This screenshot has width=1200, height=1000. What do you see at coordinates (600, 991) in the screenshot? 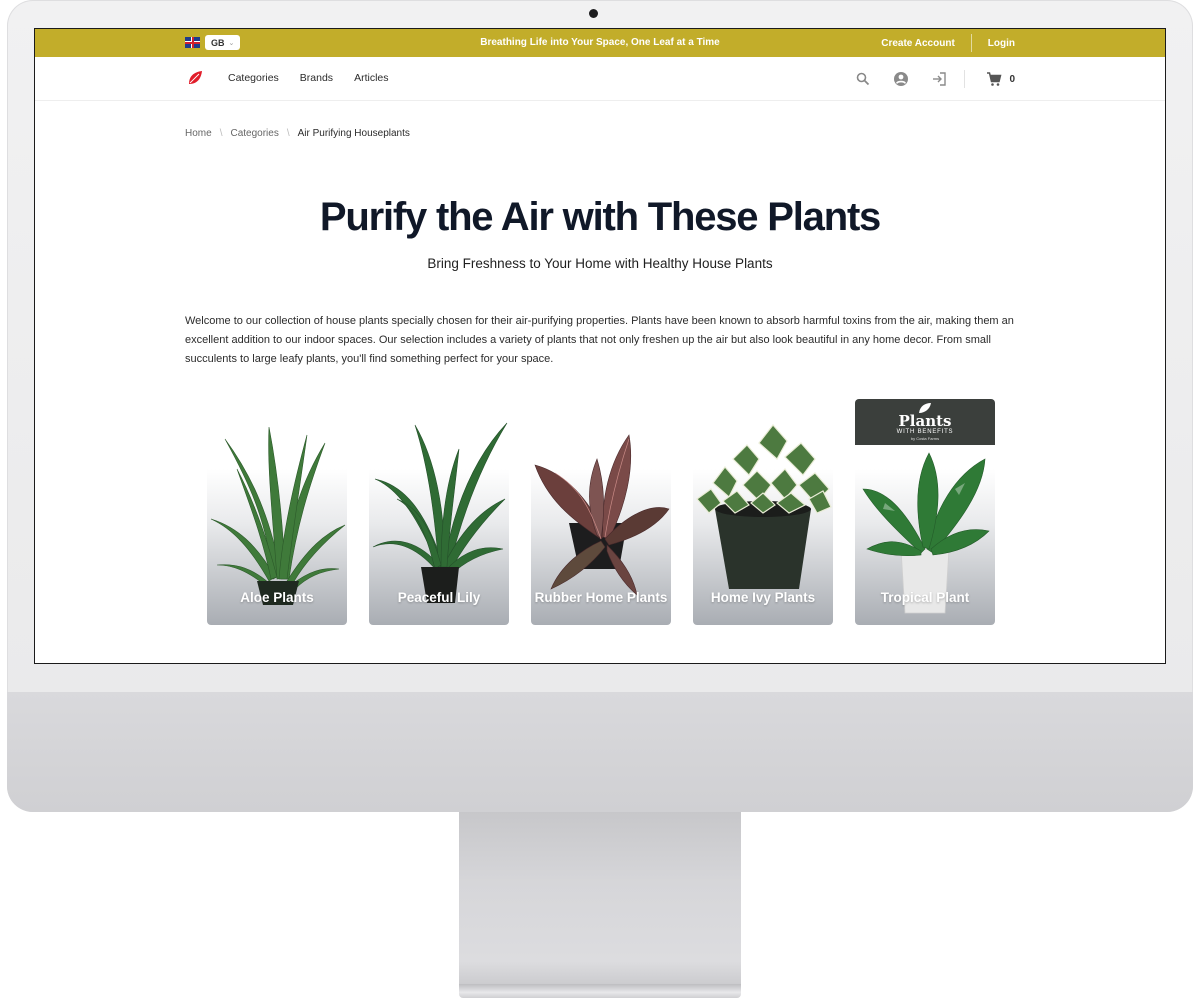
I see `monitor-stand-foot` at bounding box center [600, 991].